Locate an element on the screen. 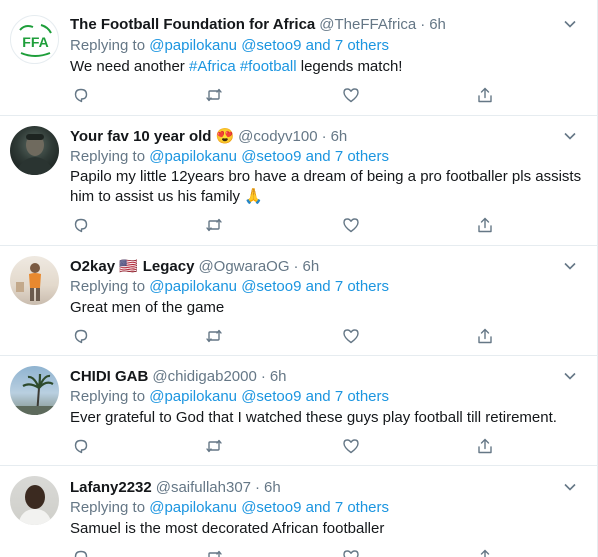 Image resolution: width=598 pixels, height=557 pixels. ffa-logo: FFA is located at coordinates (35, 40).